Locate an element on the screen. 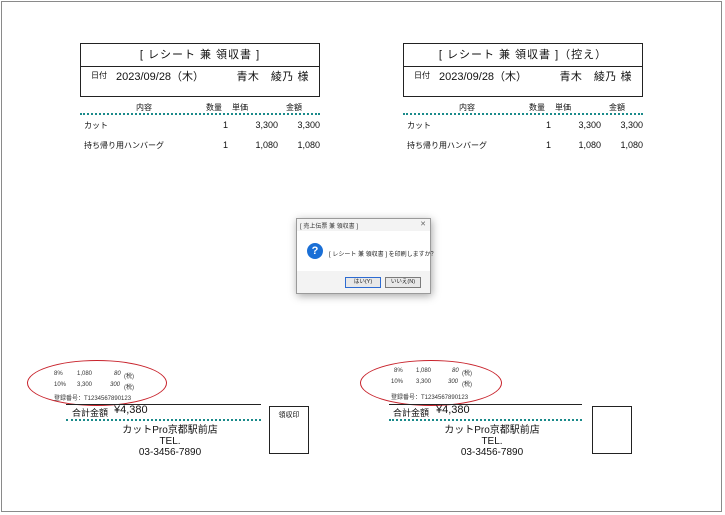  dialog-title: [ 売上伝票 兼 領収書 ] is located at coordinates (329, 227).